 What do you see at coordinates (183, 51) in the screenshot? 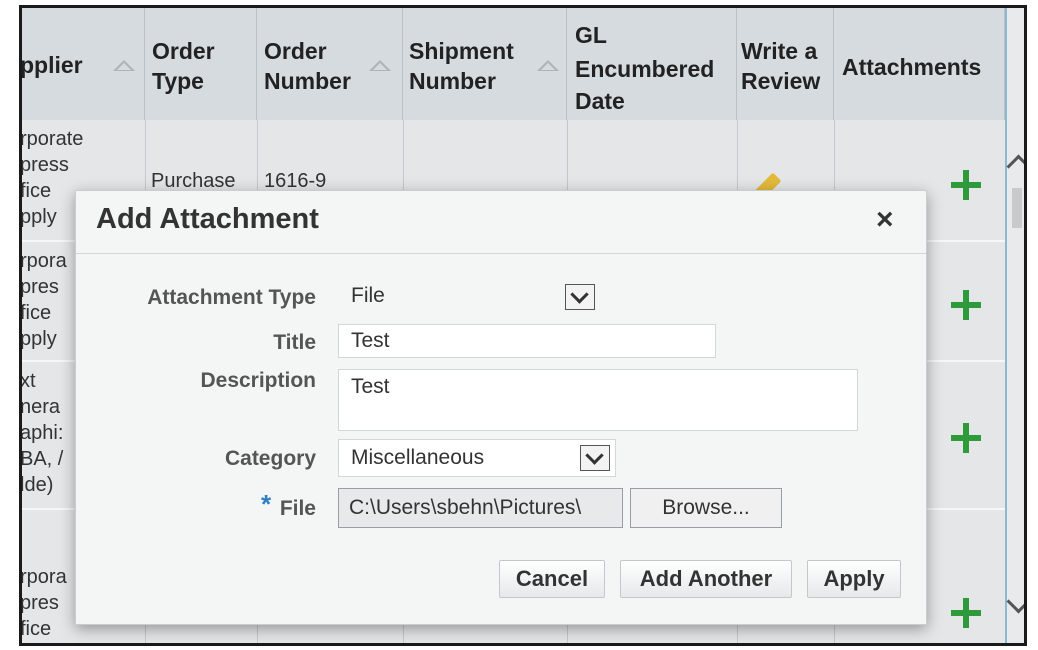
I see `column-header-order-type-line1: Order` at bounding box center [183, 51].